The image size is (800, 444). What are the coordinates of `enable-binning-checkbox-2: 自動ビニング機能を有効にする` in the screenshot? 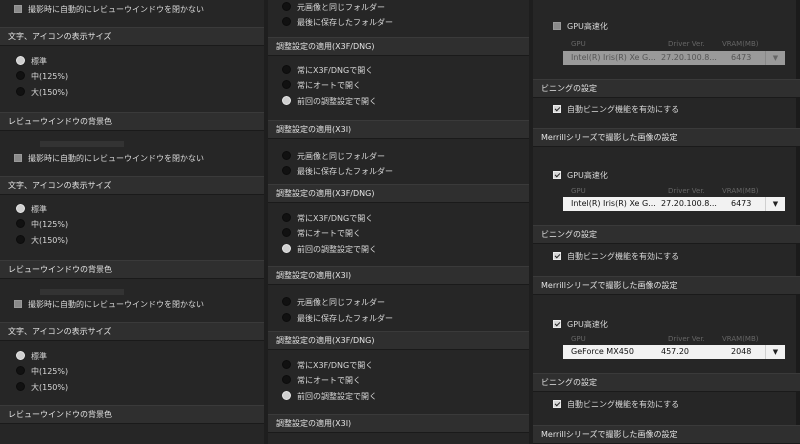 It's located at (616, 257).